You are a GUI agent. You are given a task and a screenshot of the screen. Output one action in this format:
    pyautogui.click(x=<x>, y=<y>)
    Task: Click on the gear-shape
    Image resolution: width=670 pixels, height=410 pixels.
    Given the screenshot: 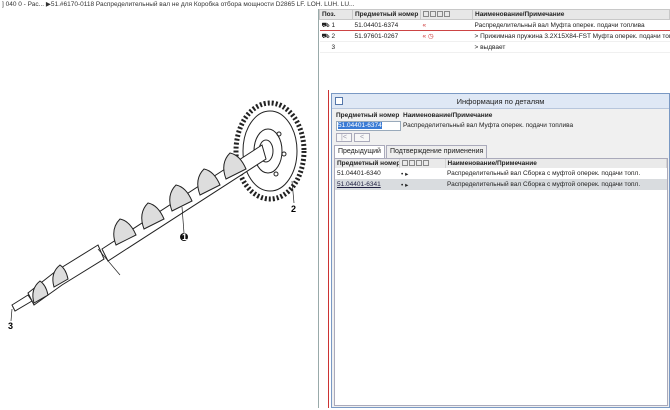 What is the action you would take?
    pyautogui.click(x=270, y=151)
    